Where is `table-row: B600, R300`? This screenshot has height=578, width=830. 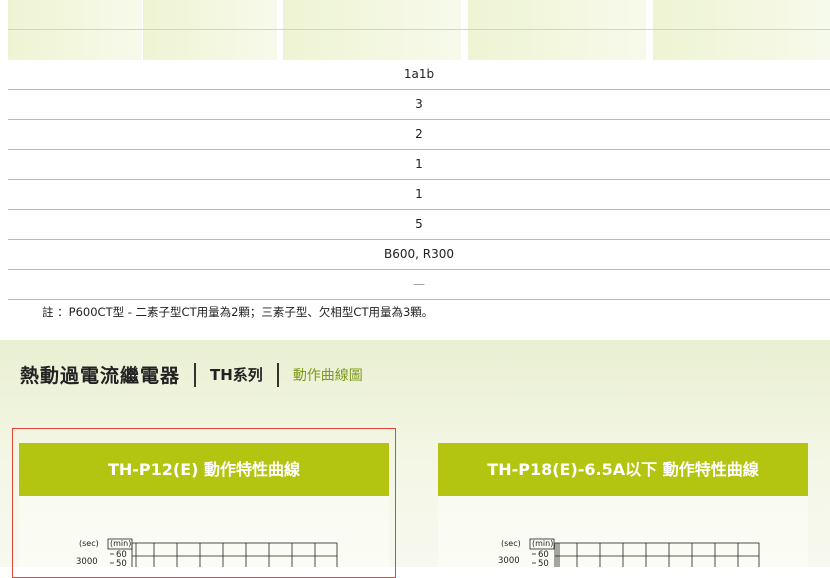
table-row: B600, R300 is located at coordinates (419, 255).